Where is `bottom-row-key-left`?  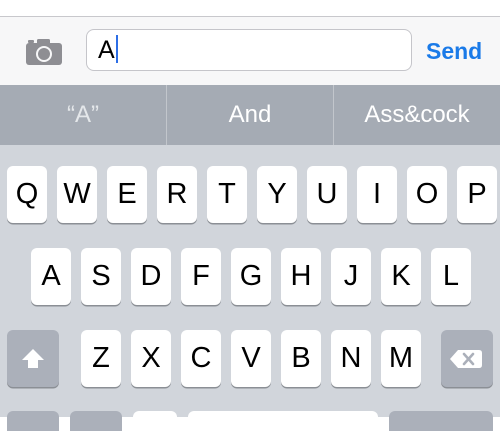
bottom-row-key-left is located at coordinates (33, 421).